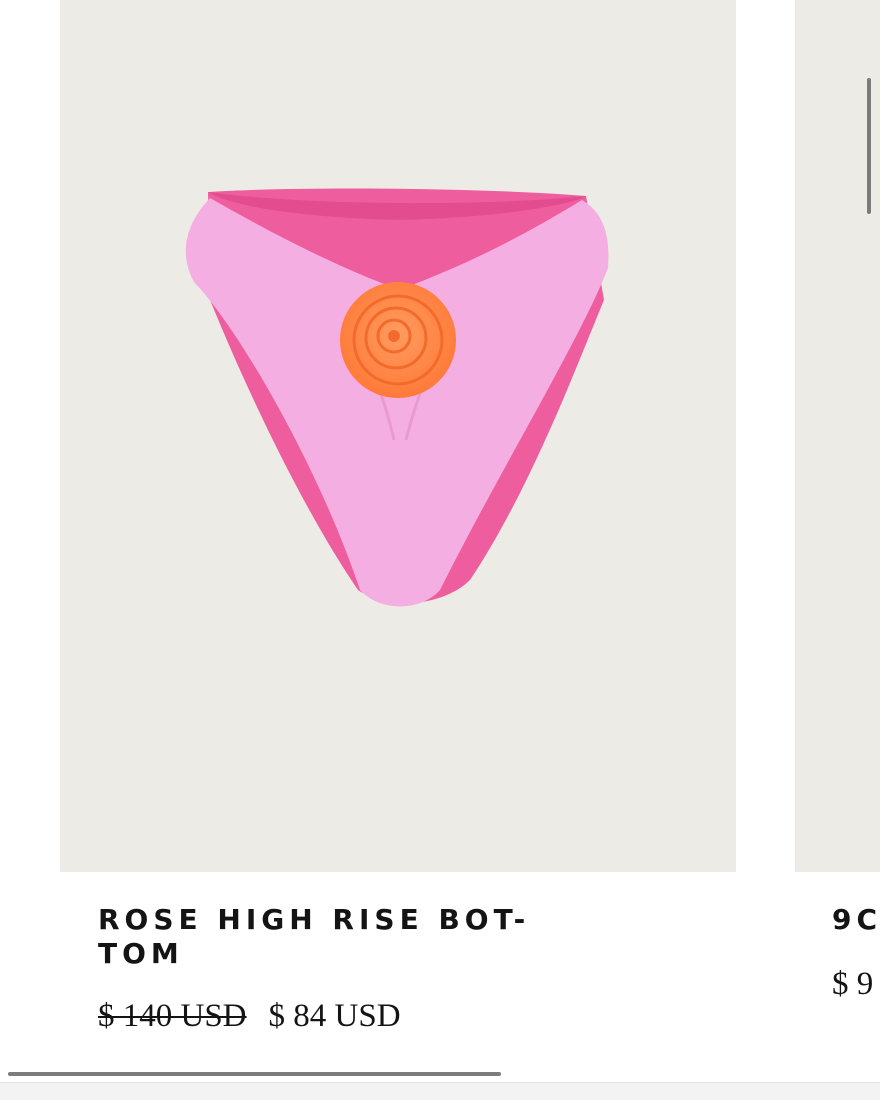  Describe the element at coordinates (249, 1016) in the screenshot. I see `product-price: $ 140 USD $ 84 USD` at that location.